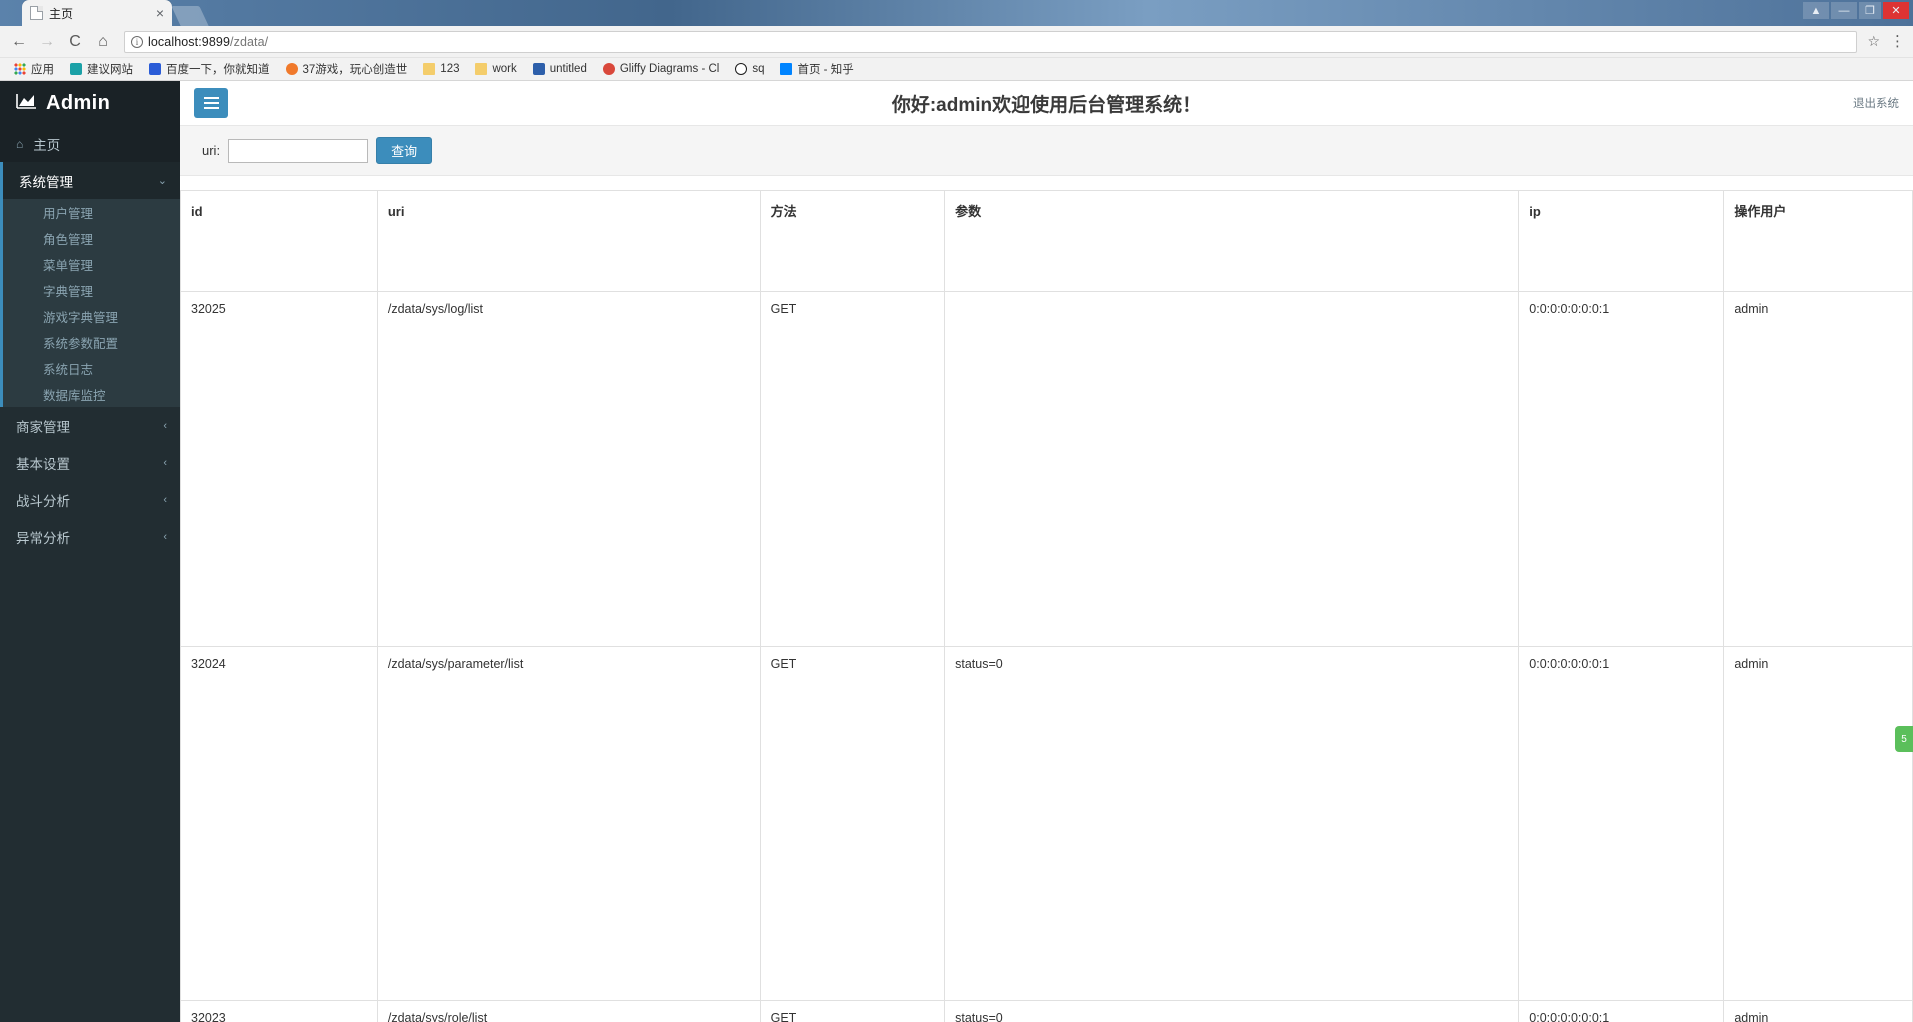  I want to click on back-icon: ←, so click(19, 42).